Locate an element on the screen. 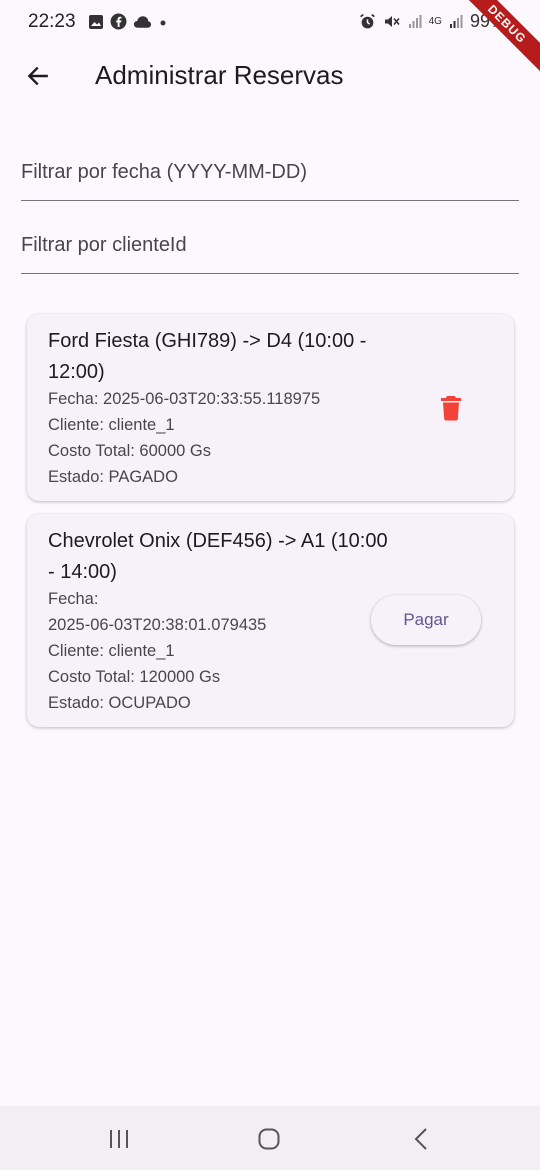 The image size is (540, 1170). signal-icon is located at coordinates (415, 21).